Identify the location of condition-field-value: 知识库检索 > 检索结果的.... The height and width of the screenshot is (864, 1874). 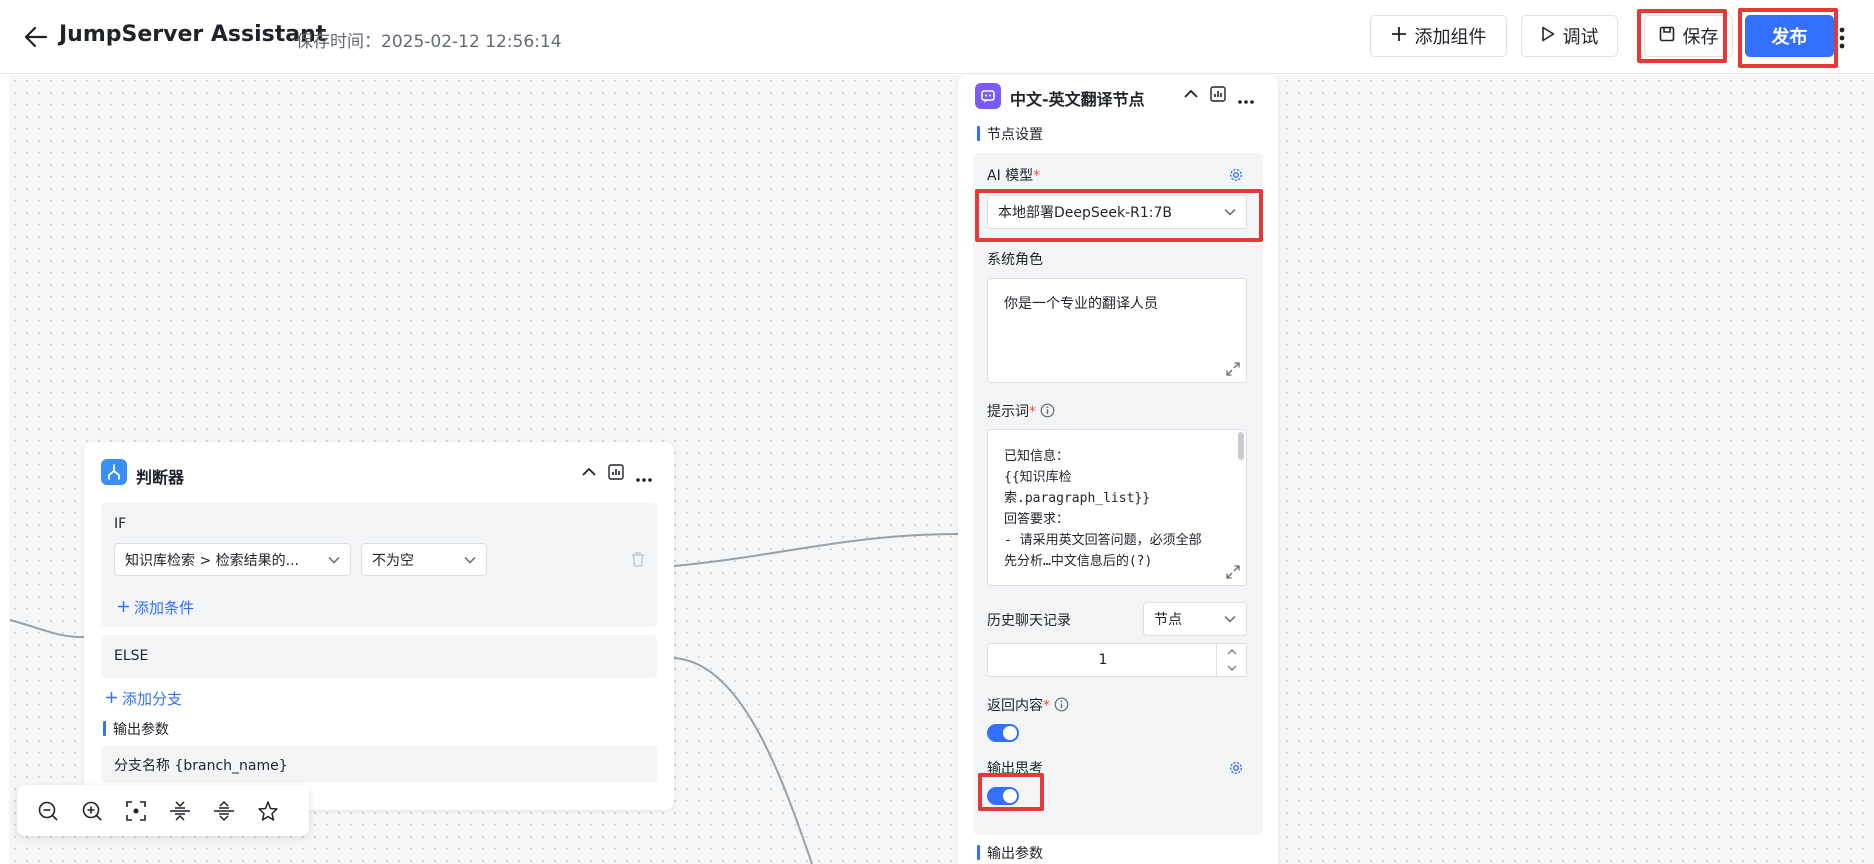
(212, 560).